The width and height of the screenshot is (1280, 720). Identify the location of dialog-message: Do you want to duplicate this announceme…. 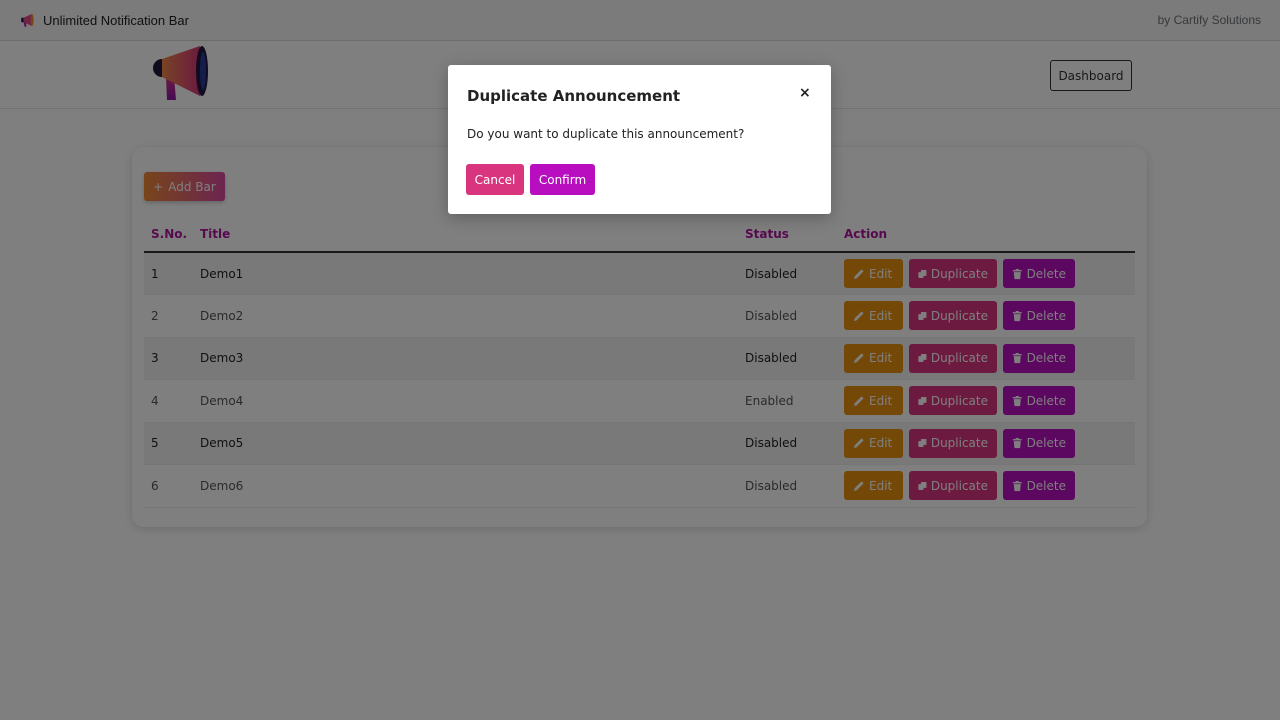
(606, 134).